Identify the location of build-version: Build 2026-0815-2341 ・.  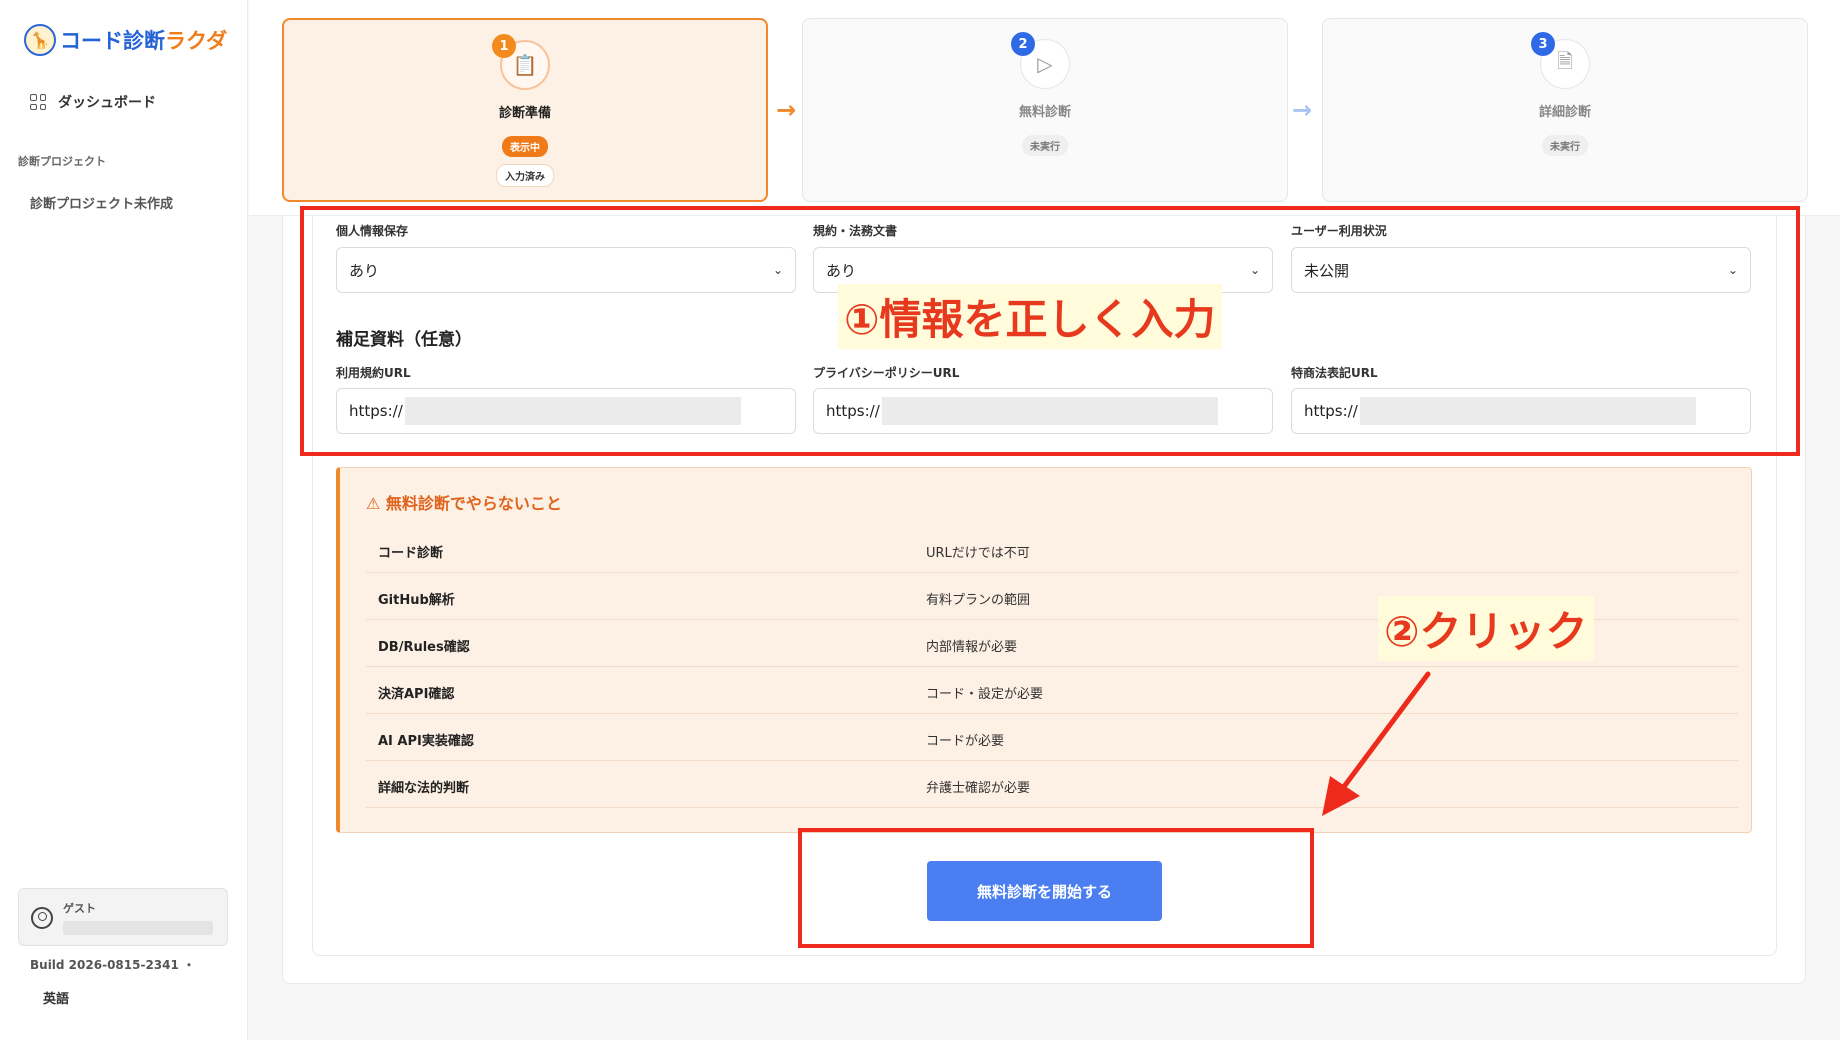
(113, 965).